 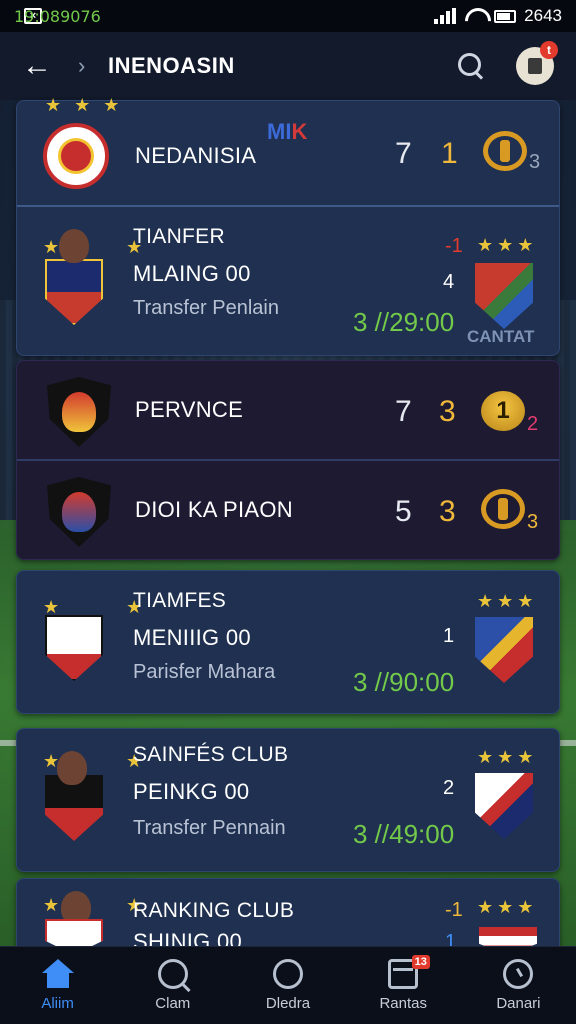 I want to click on star-rating: ★ ★ ★, so click(x=84, y=105).